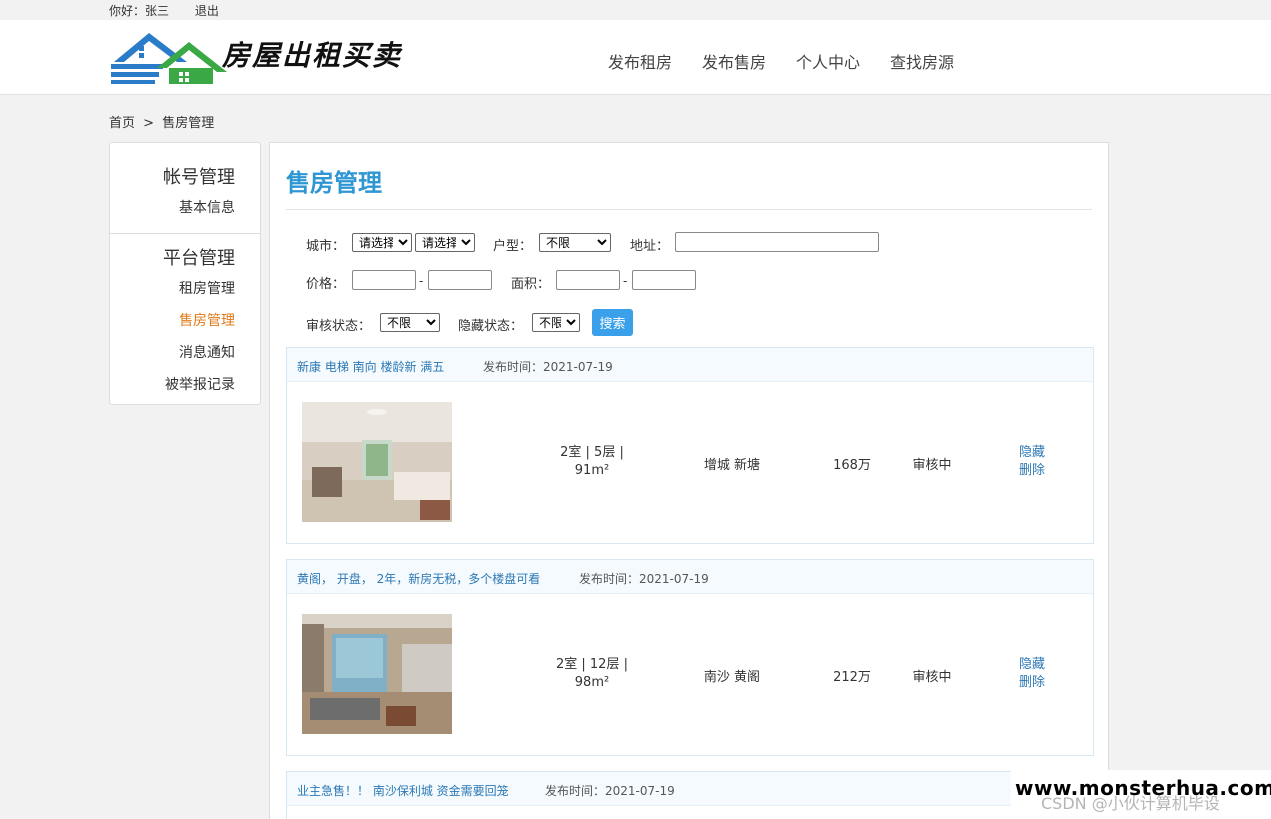 Image resolution: width=1271 pixels, height=819 pixels. Describe the element at coordinates (207, 11) in the screenshot. I see `logout-link: 退出` at that location.